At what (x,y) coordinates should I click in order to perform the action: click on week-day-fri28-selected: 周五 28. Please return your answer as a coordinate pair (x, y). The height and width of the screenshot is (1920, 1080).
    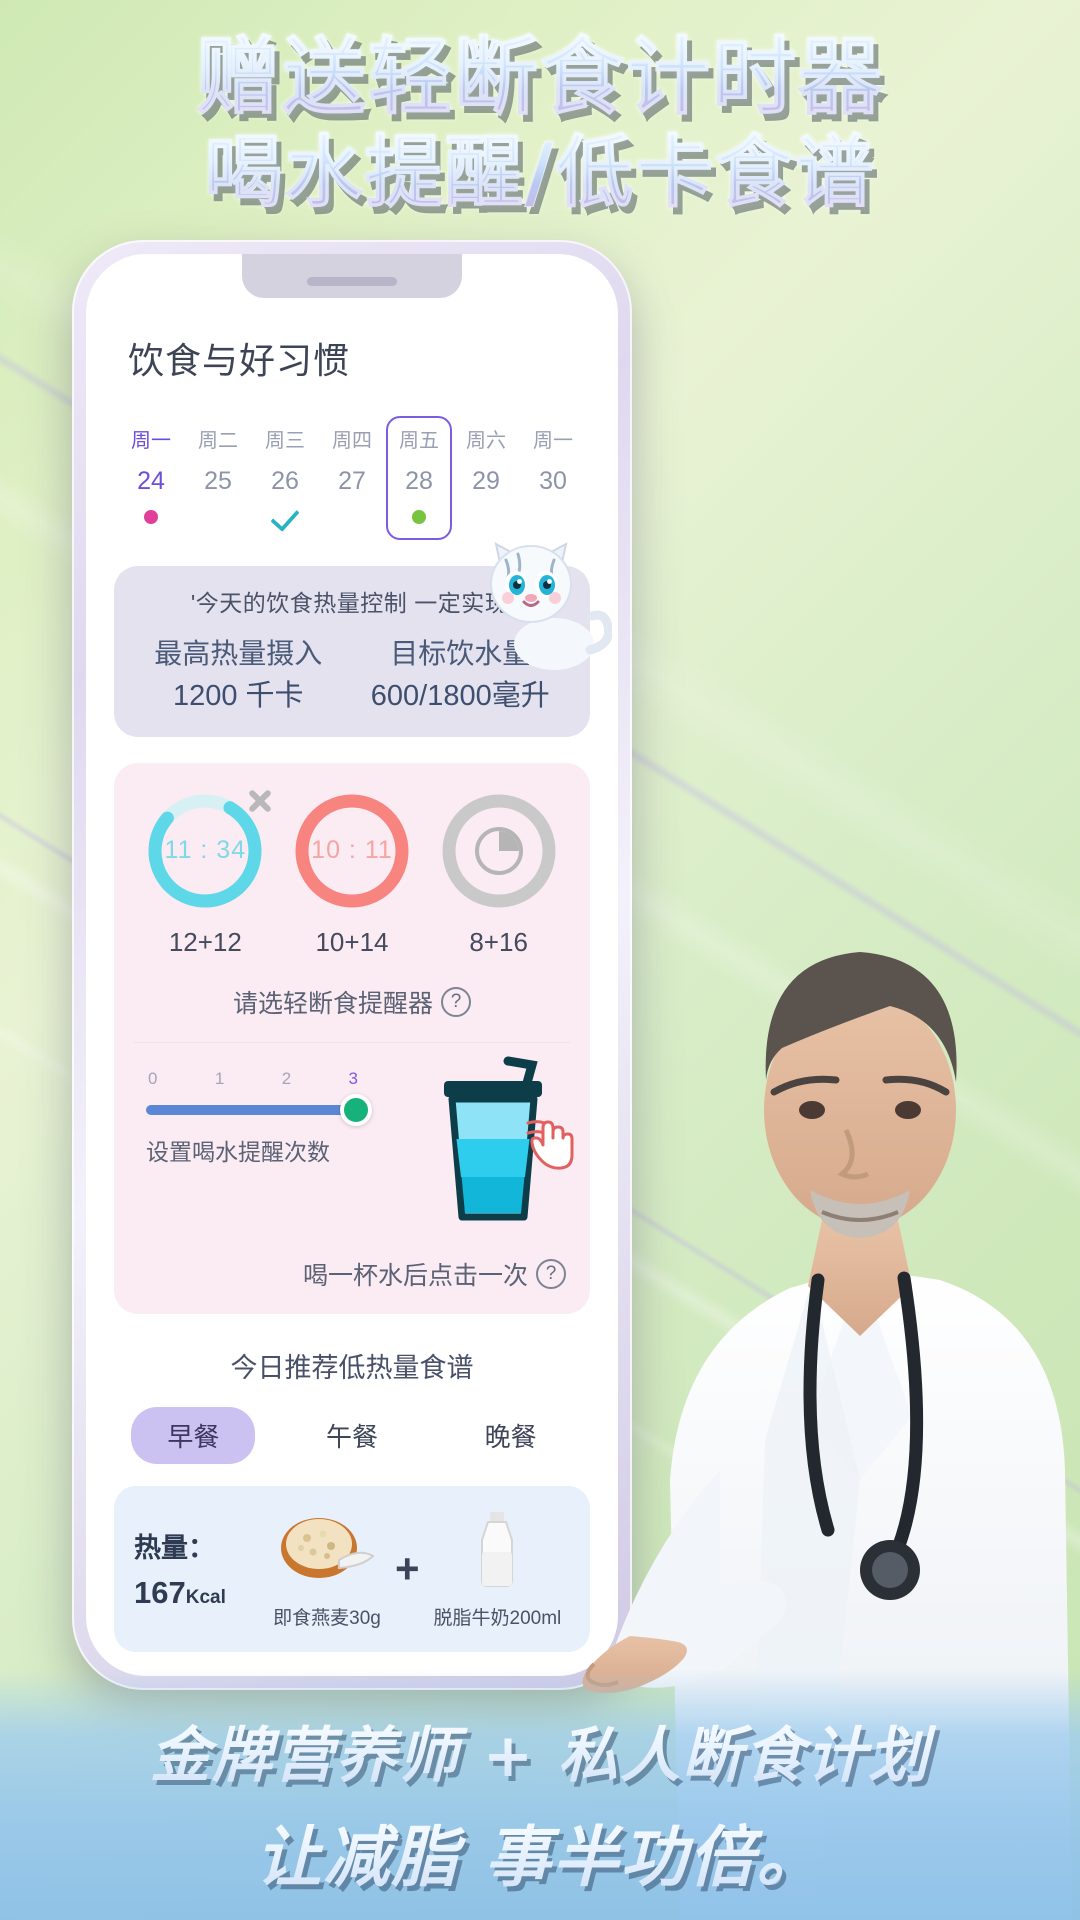
    Looking at the image, I should click on (419, 478).